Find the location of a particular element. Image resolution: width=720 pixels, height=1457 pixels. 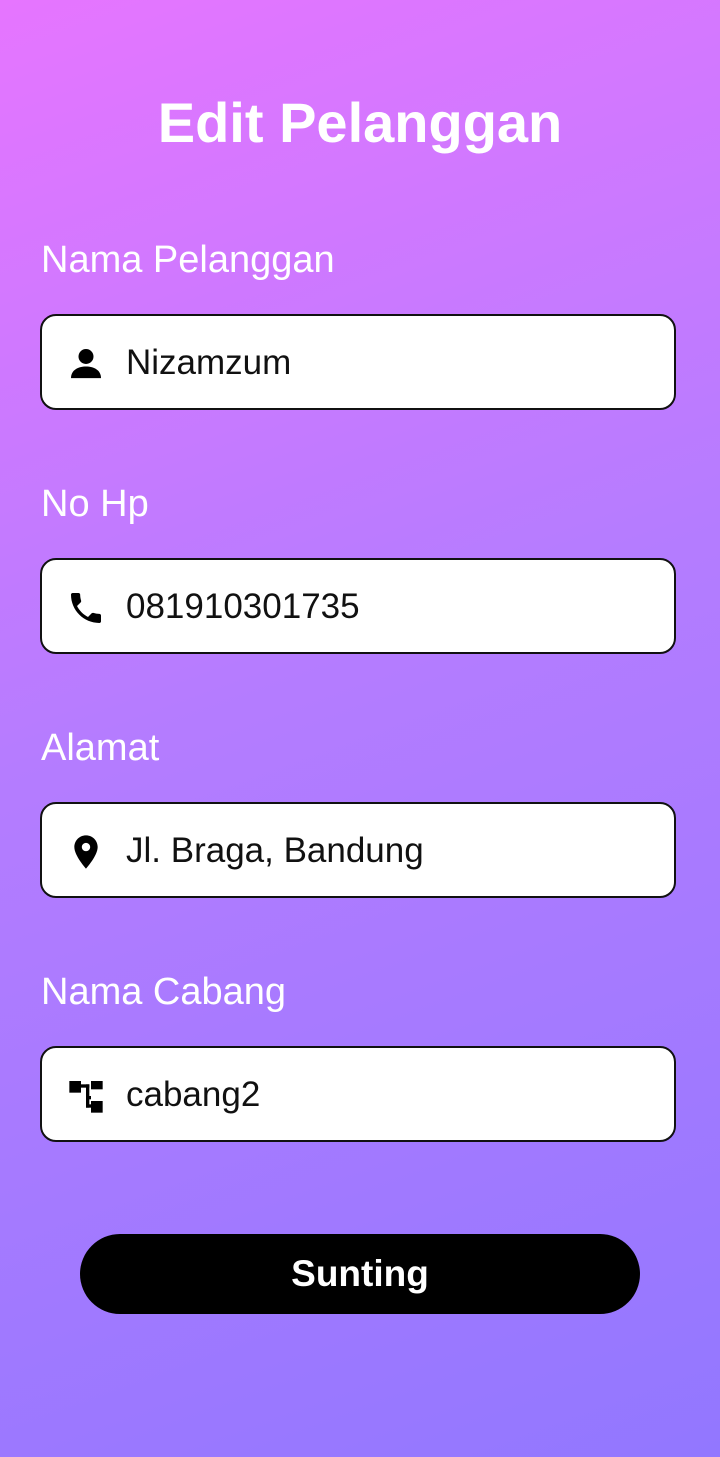

branch-field: cabang2 is located at coordinates (358, 1094).